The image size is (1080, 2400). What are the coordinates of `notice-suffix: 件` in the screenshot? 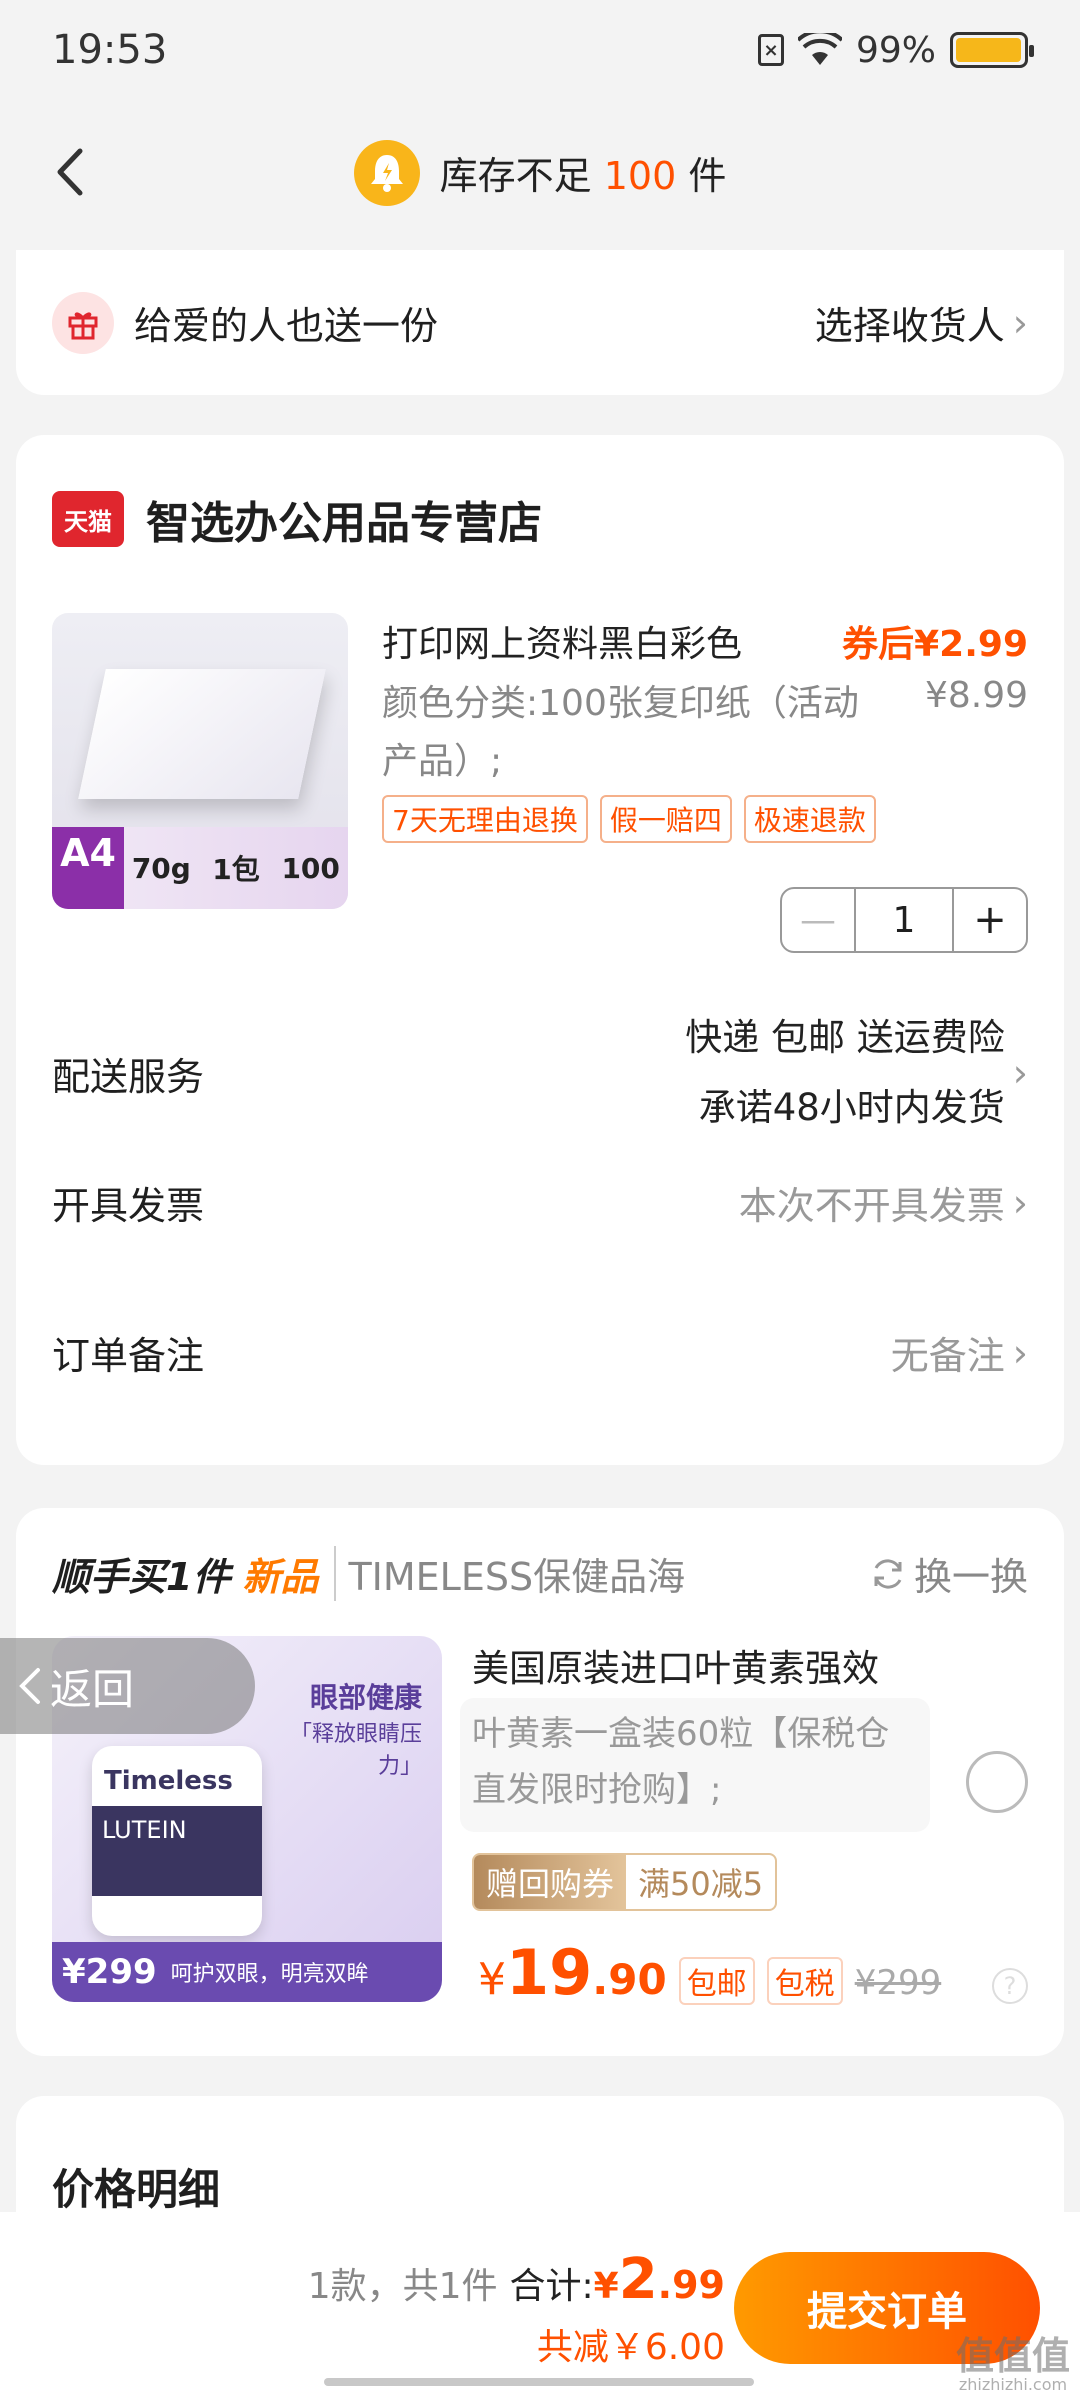 It's located at (707, 176).